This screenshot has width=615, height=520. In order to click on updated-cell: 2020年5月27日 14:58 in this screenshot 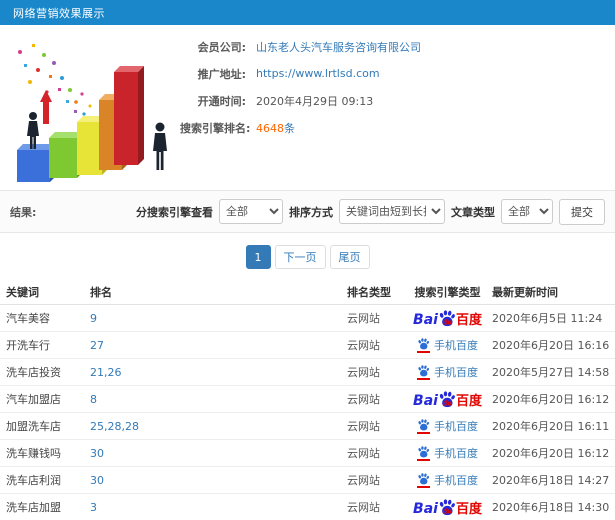, I will do `click(551, 372)`.